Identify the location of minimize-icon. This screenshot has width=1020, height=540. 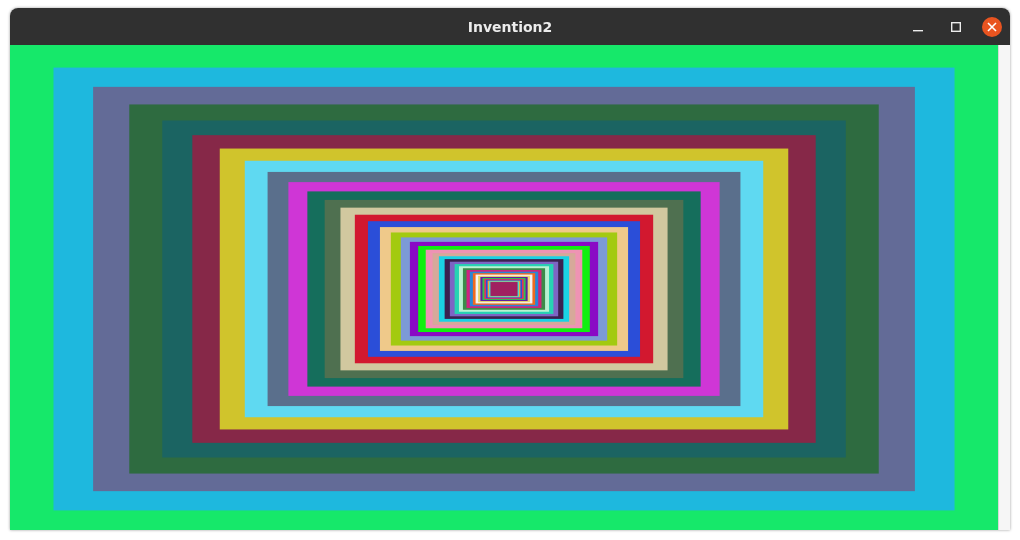
(918, 30).